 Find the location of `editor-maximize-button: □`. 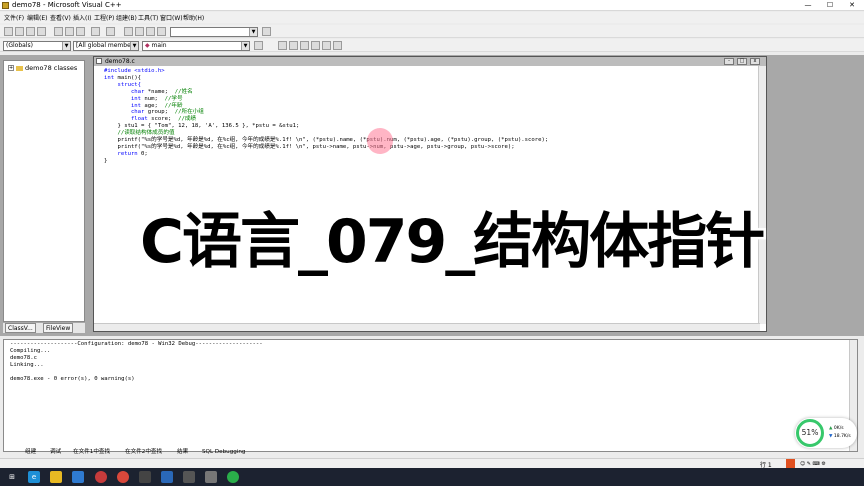

editor-maximize-button: □ is located at coordinates (742, 61).